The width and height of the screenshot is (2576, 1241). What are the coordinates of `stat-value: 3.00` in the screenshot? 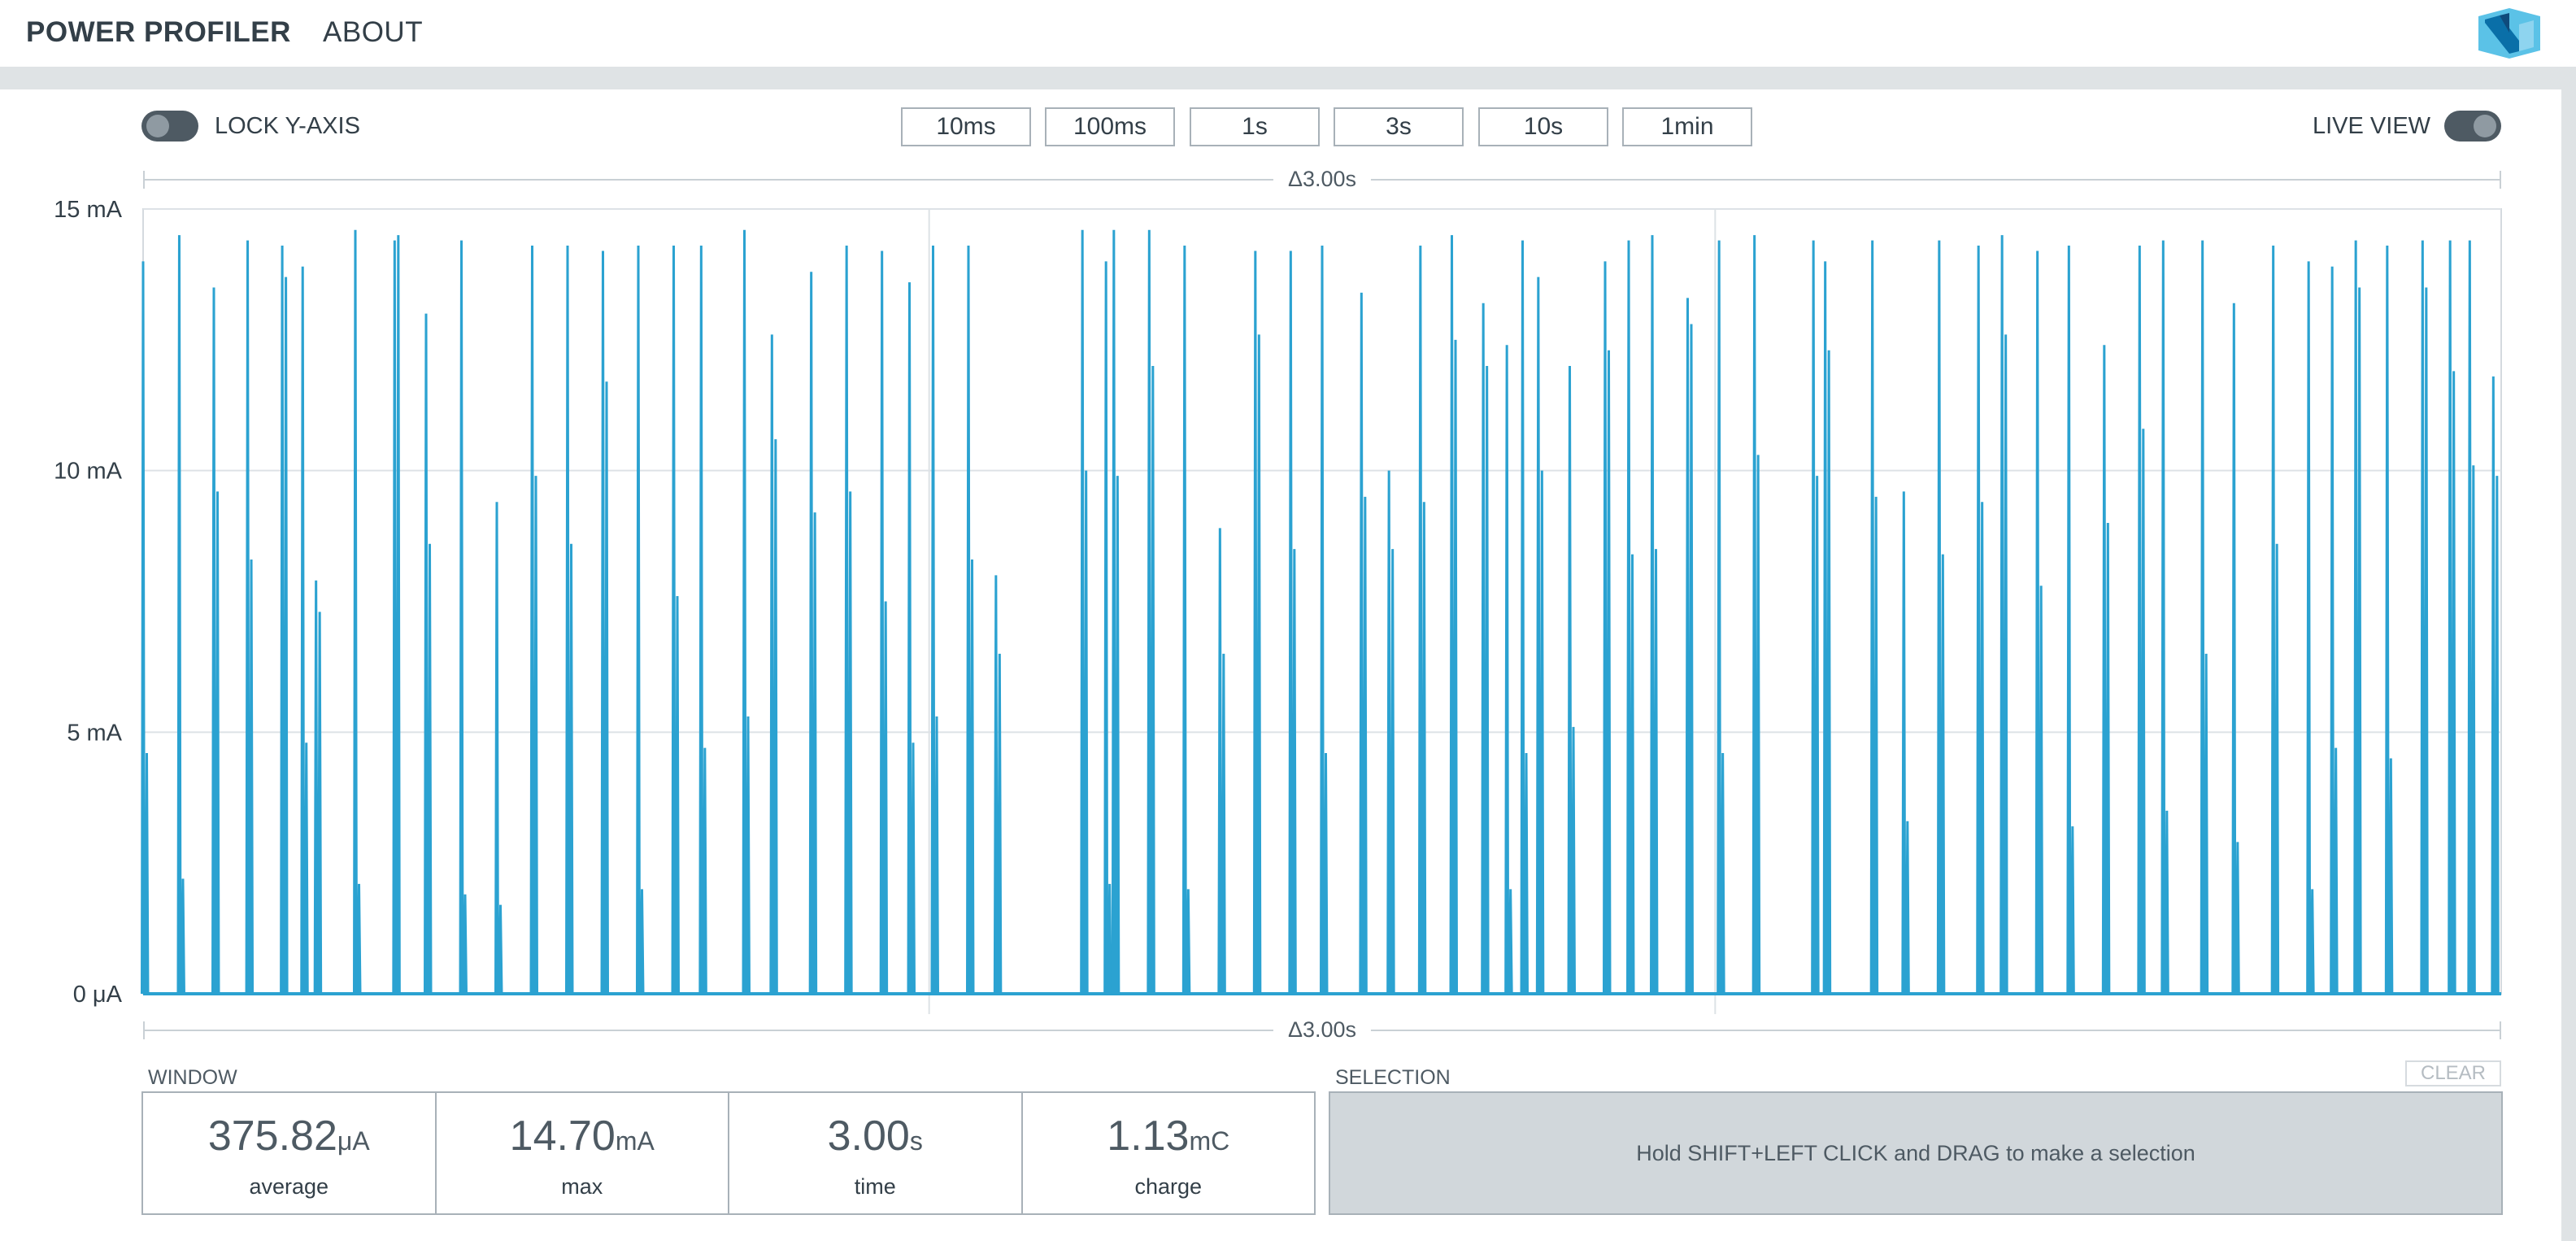 It's located at (869, 1136).